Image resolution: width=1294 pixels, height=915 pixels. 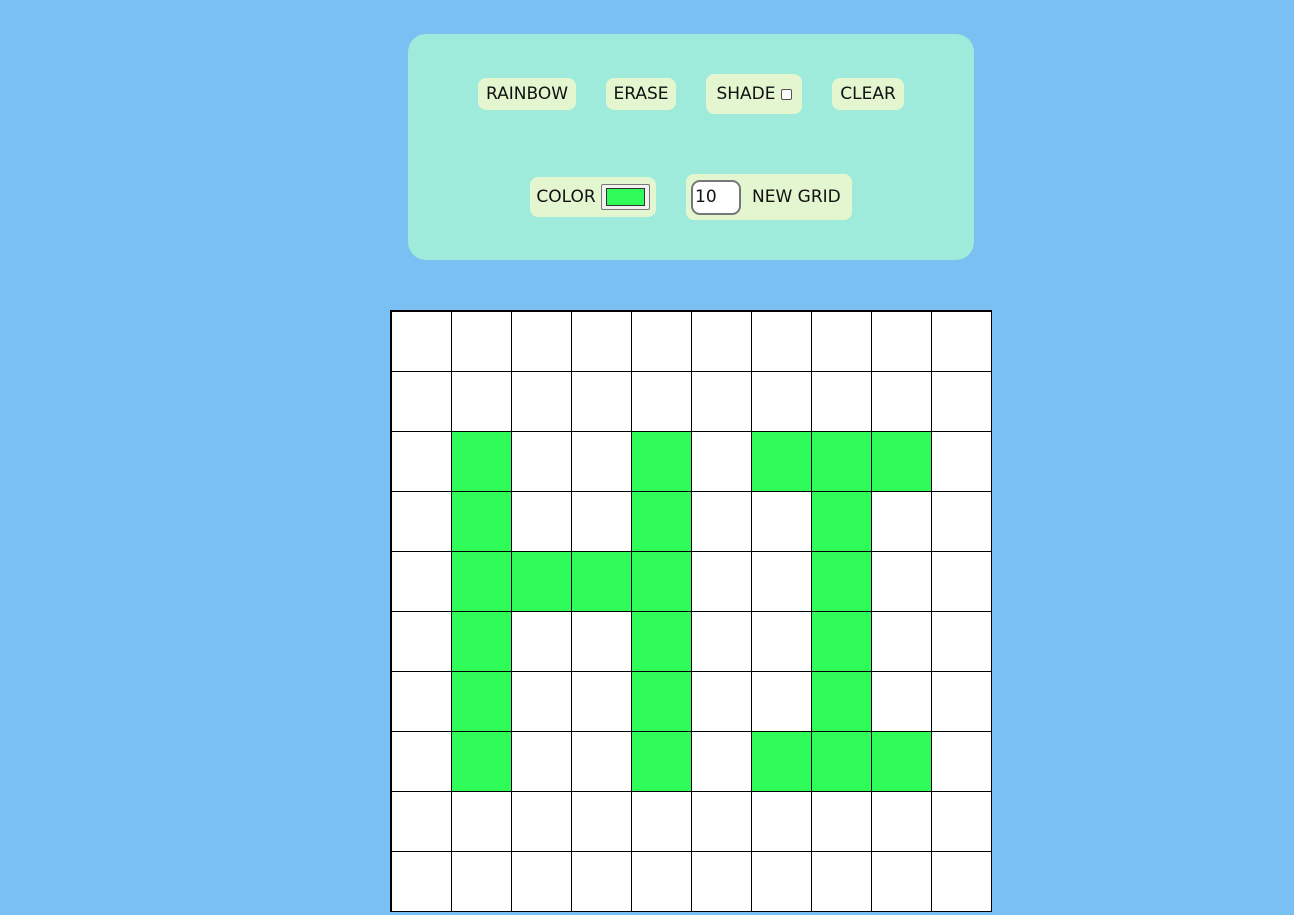 What do you see at coordinates (754, 94) in the screenshot?
I see `shade-toggle: SHADE` at bounding box center [754, 94].